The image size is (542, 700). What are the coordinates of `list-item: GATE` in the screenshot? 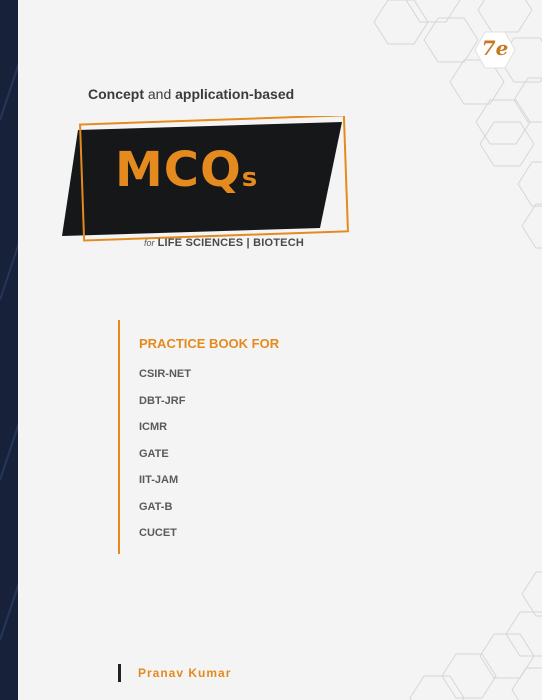 It's located at (154, 453).